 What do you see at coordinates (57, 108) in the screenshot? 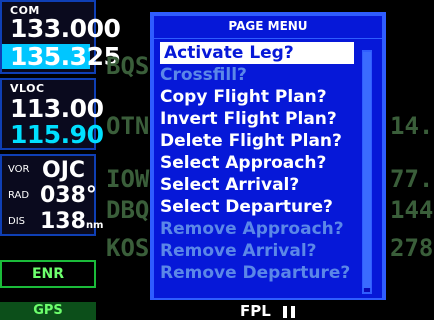
I see `vloc-active-frequency: 113.00` at bounding box center [57, 108].